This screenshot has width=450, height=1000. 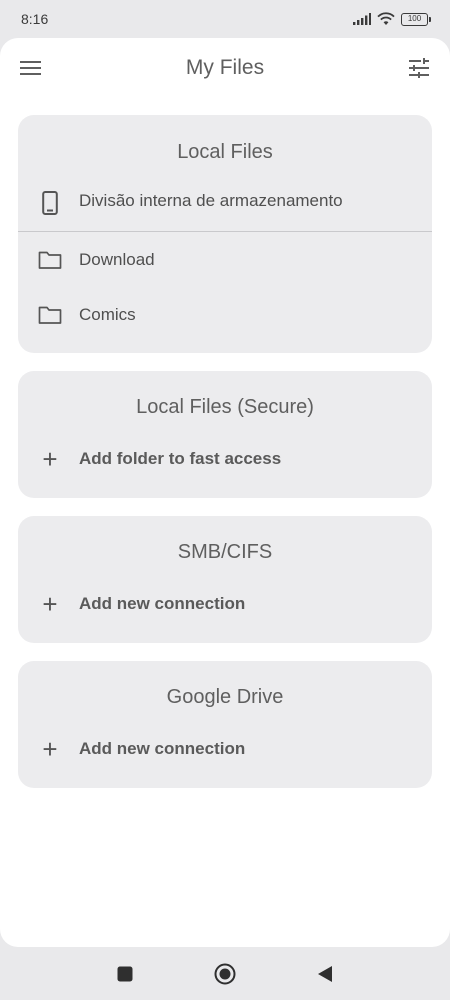 What do you see at coordinates (225, 406) in the screenshot?
I see `secure-files-title: Local Files (Secure)` at bounding box center [225, 406].